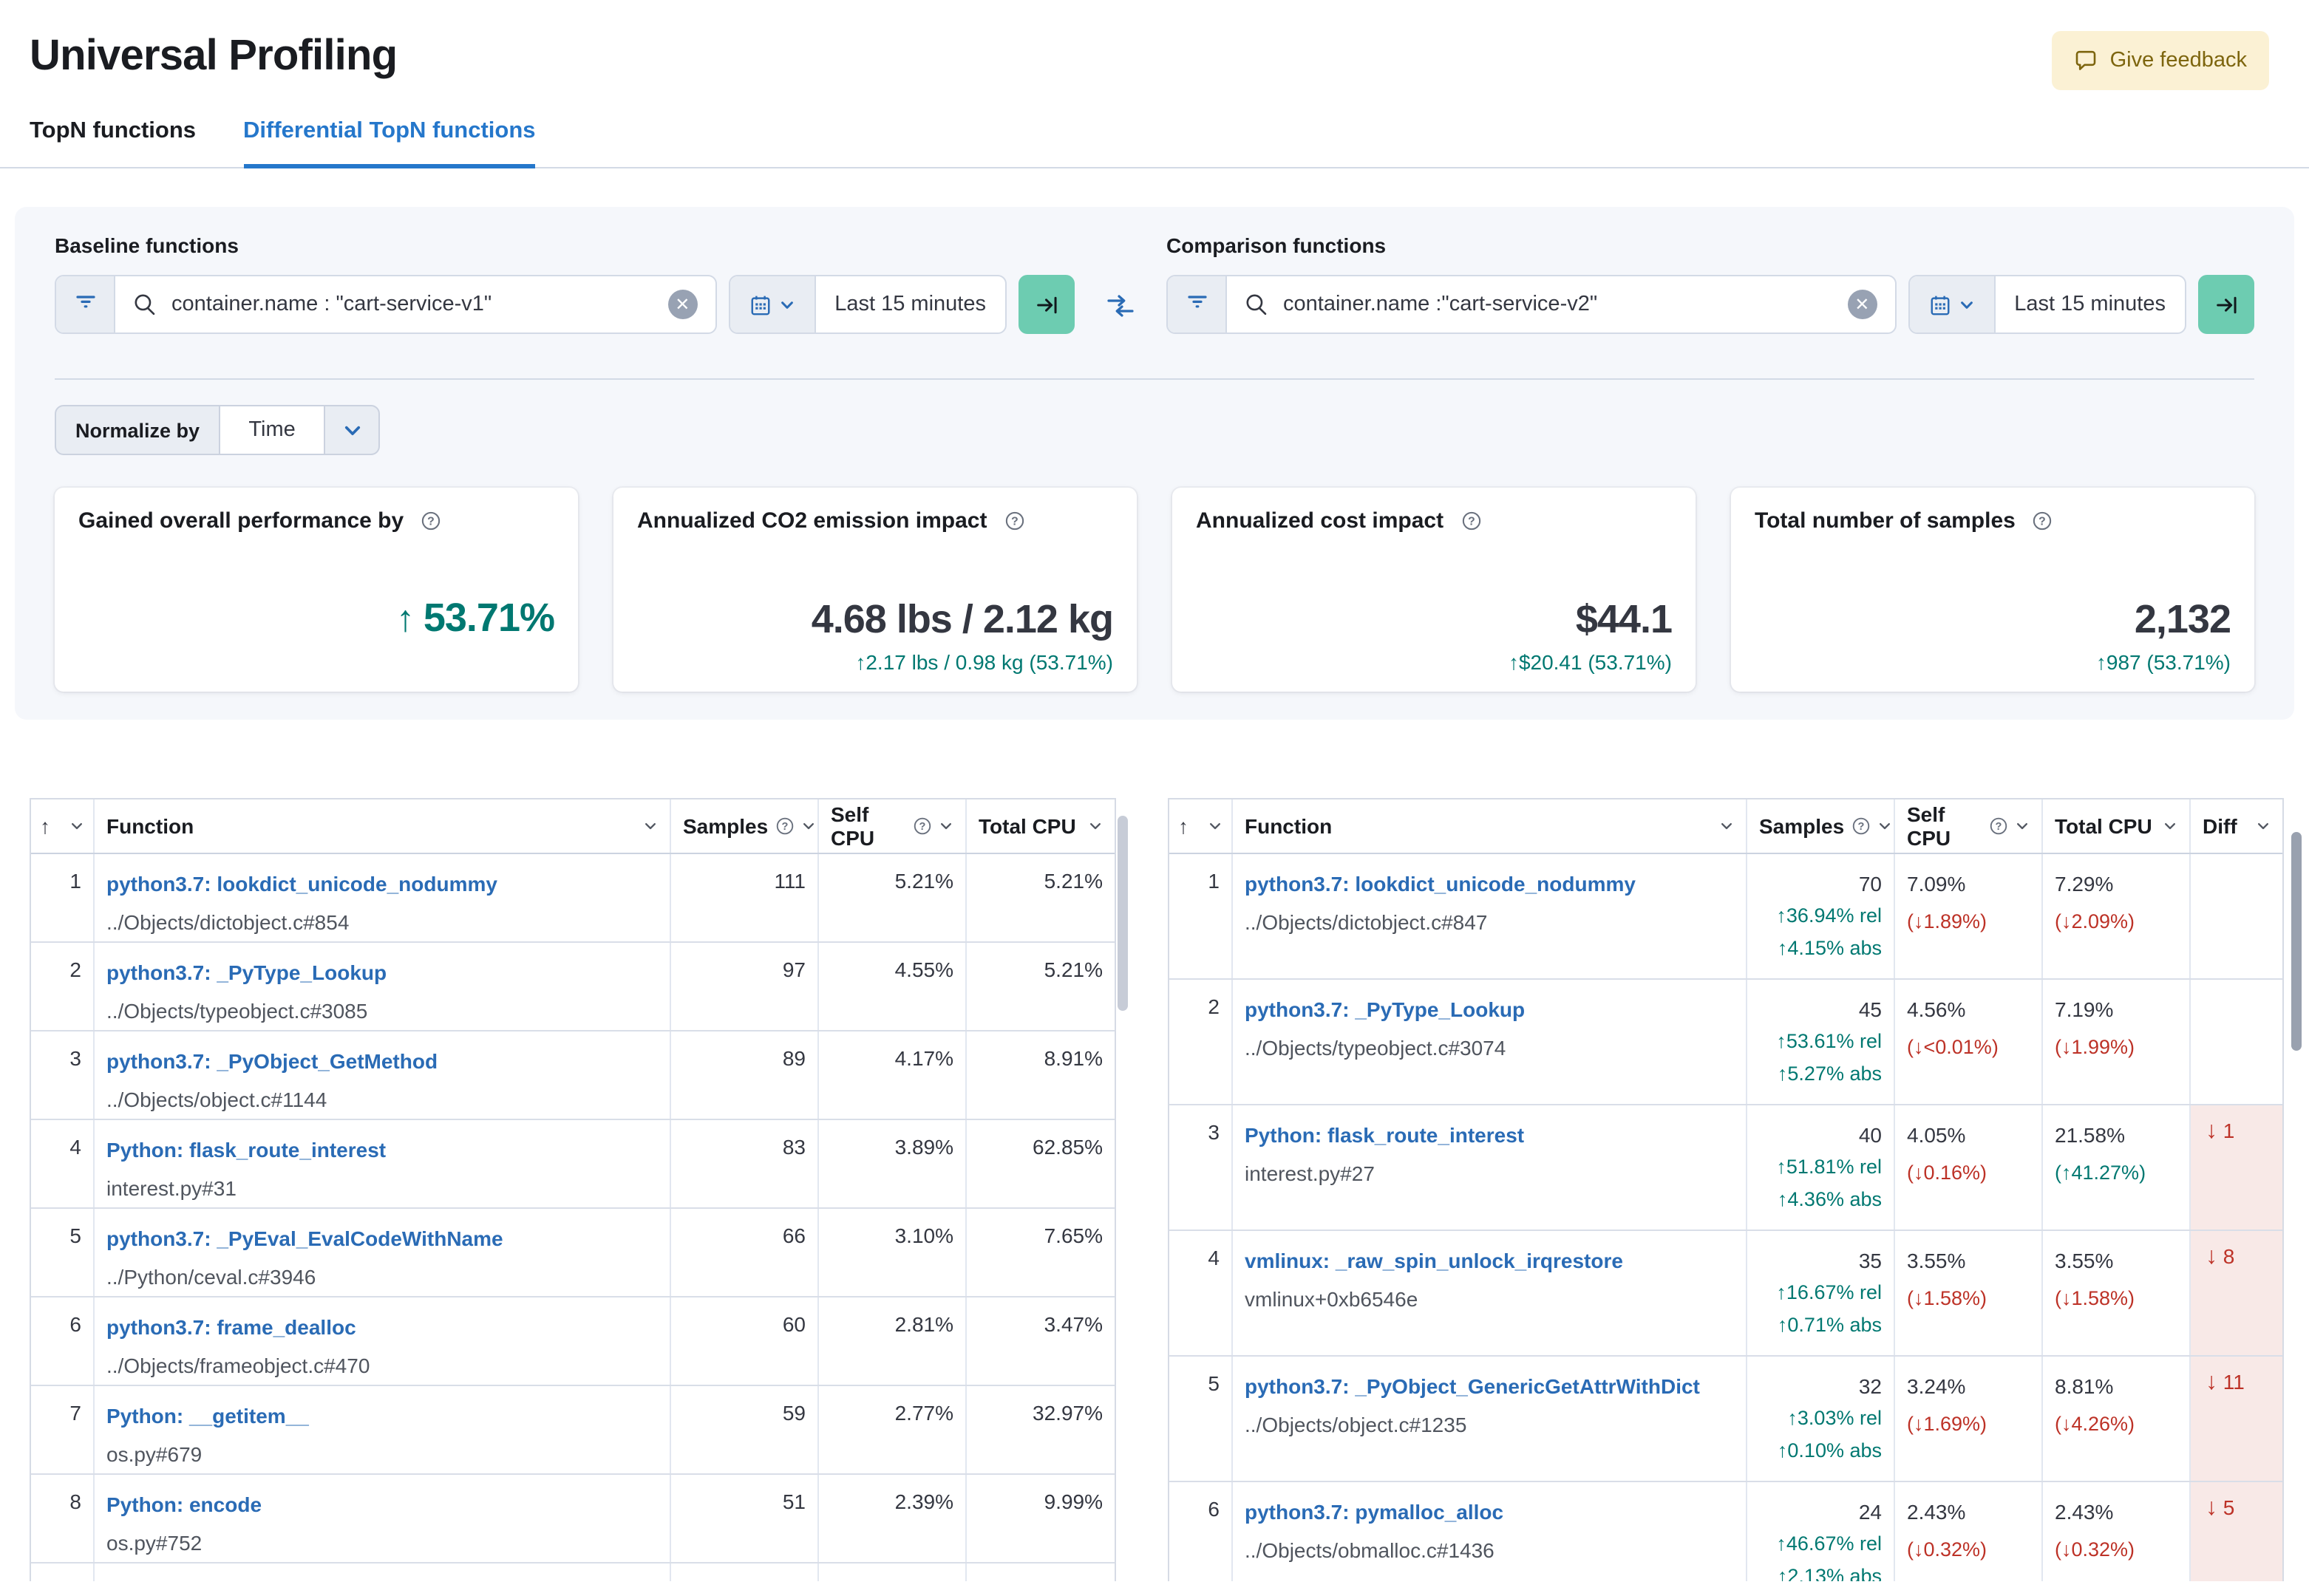 The image size is (2309, 1596). What do you see at coordinates (1041, 1572) in the screenshot?
I see `total-cpu-value: 5.25%` at bounding box center [1041, 1572].